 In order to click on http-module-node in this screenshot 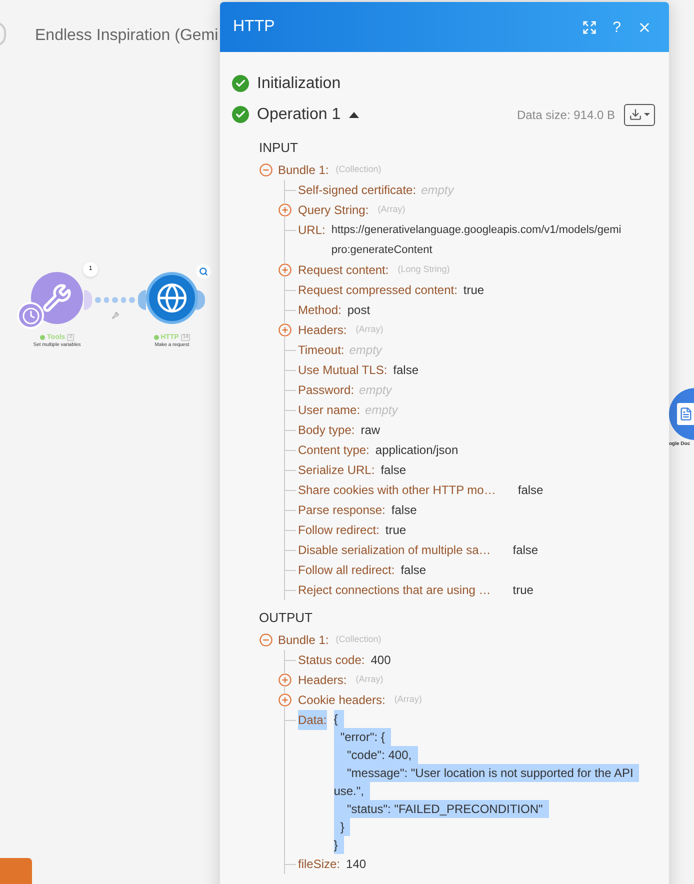, I will do `click(172, 298)`.